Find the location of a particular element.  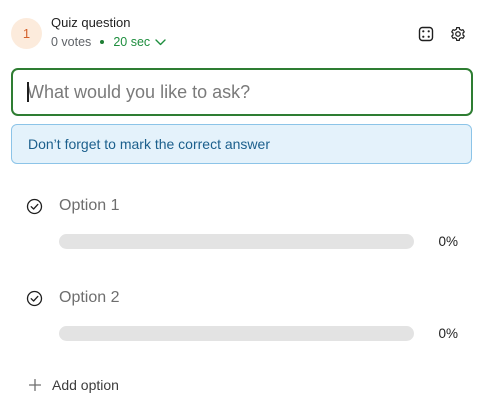

text-cursor is located at coordinates (28, 92).